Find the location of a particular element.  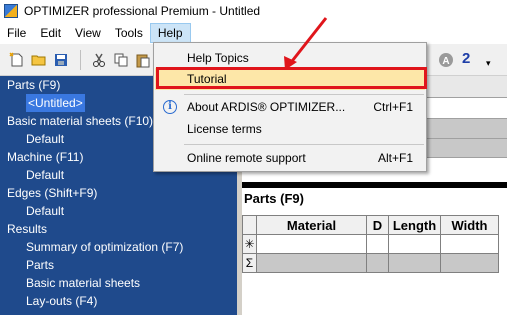

menu-item-about: i About ARDIS® OPTIMIZER... Ctrl+F1 is located at coordinates (290, 107).